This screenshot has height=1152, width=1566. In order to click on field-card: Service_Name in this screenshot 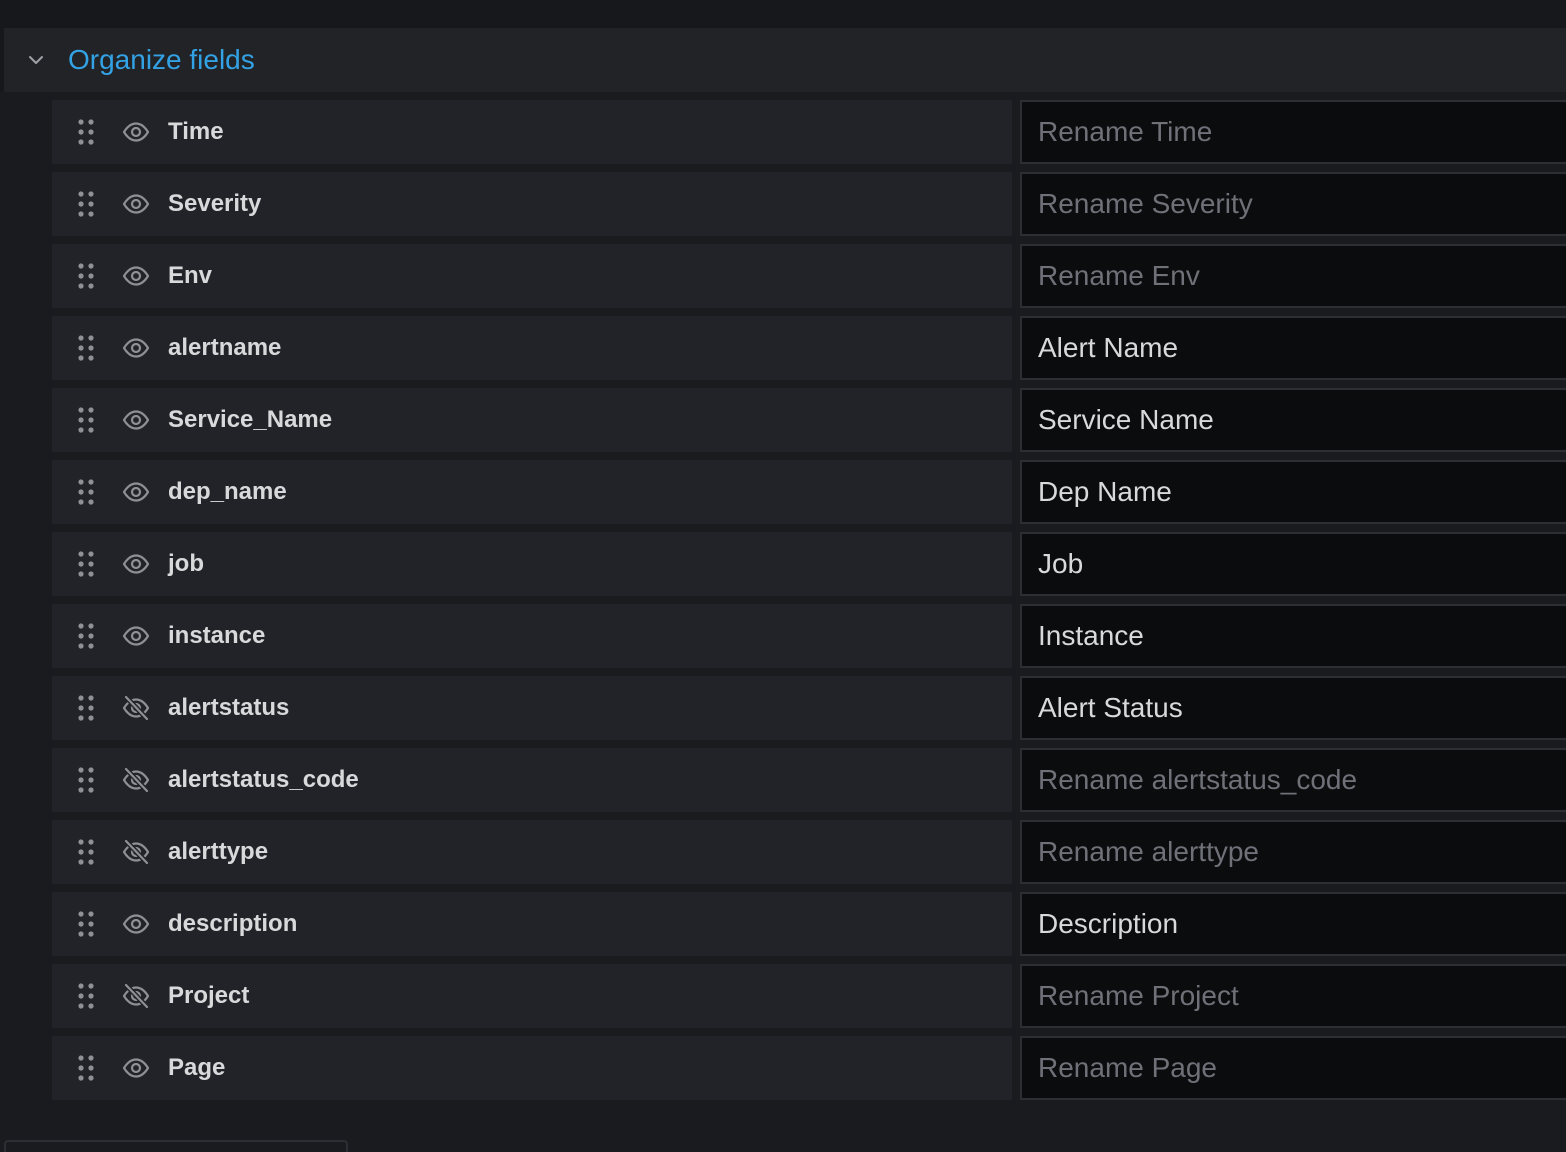, I will do `click(532, 420)`.